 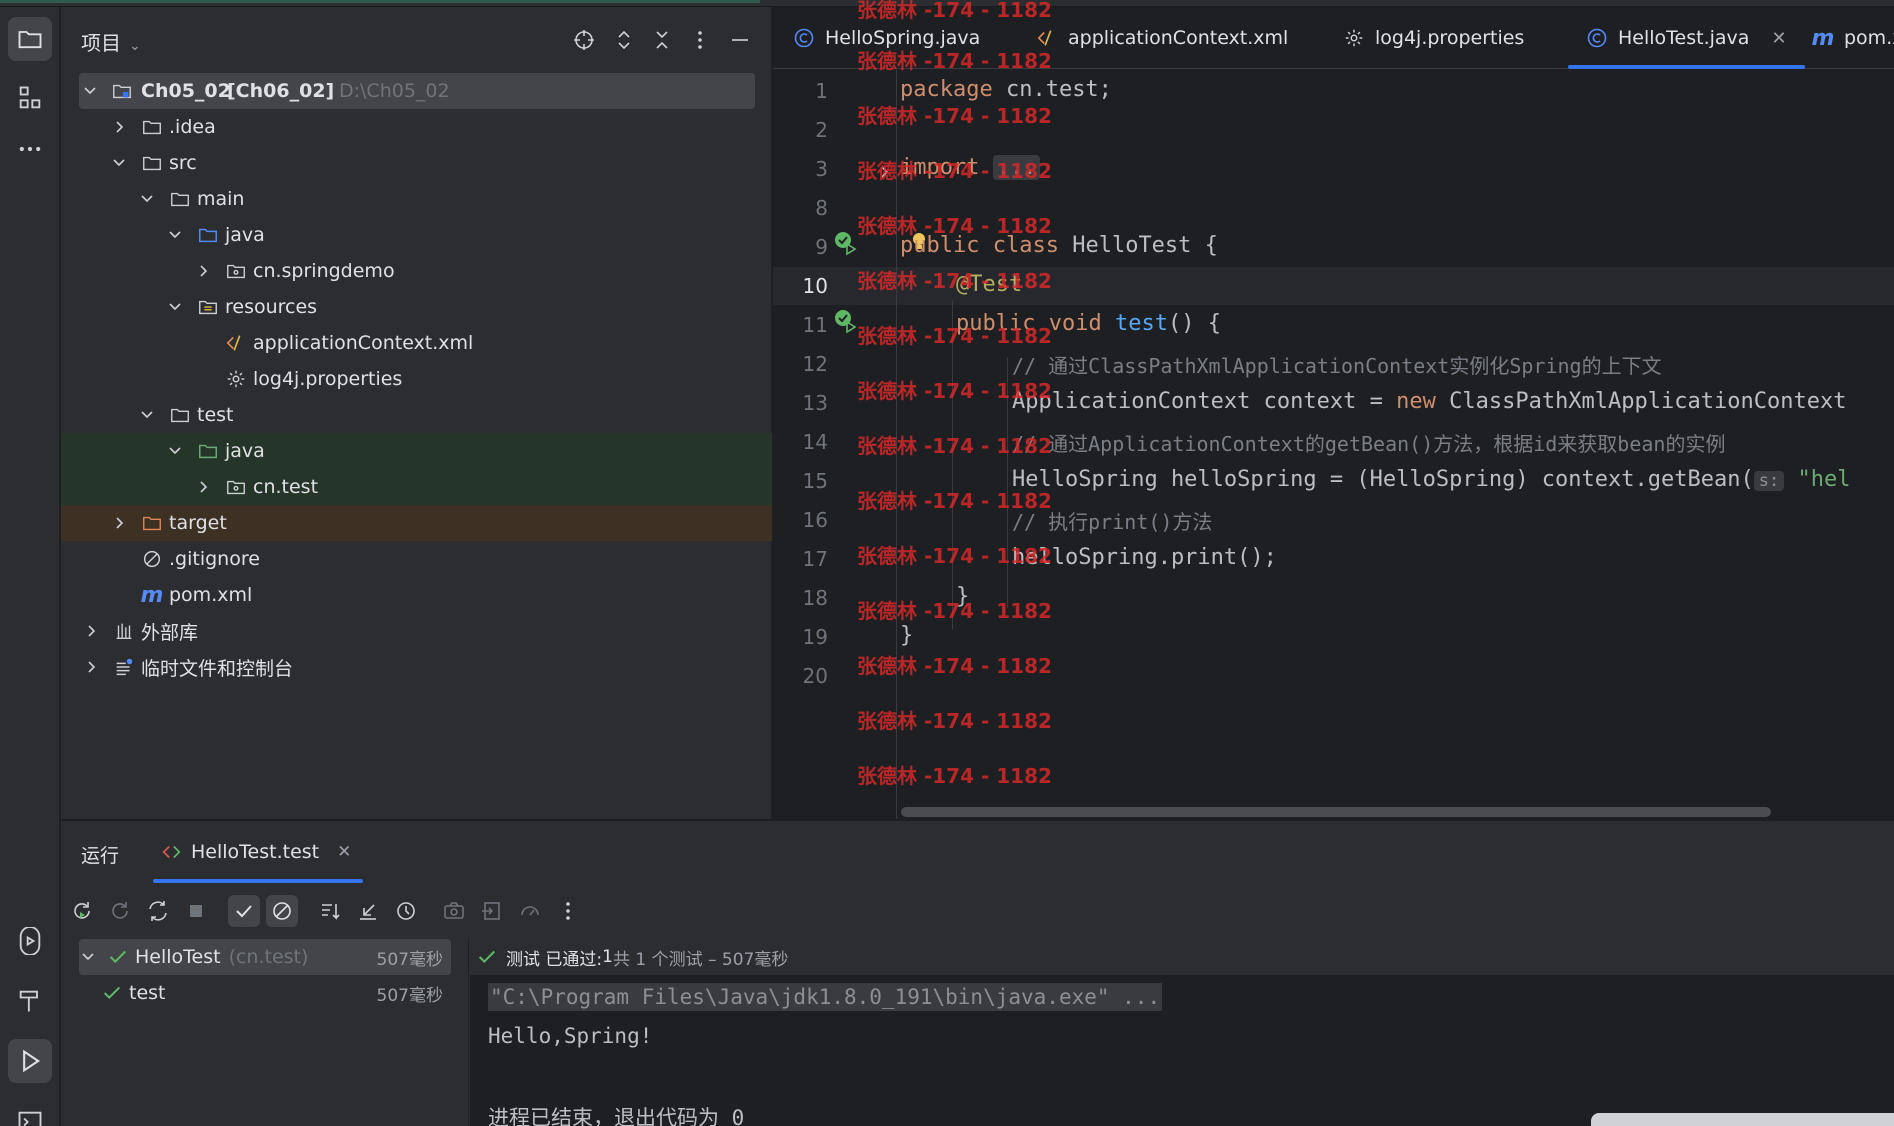 What do you see at coordinates (258, 852) in the screenshot?
I see `run-tab-hellotest: HelloTest.test ✕` at bounding box center [258, 852].